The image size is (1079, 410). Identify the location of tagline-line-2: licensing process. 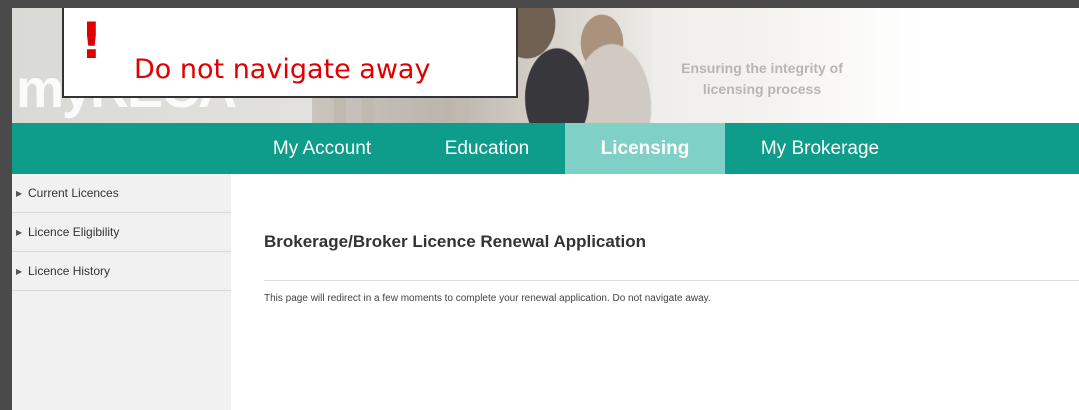
(762, 89).